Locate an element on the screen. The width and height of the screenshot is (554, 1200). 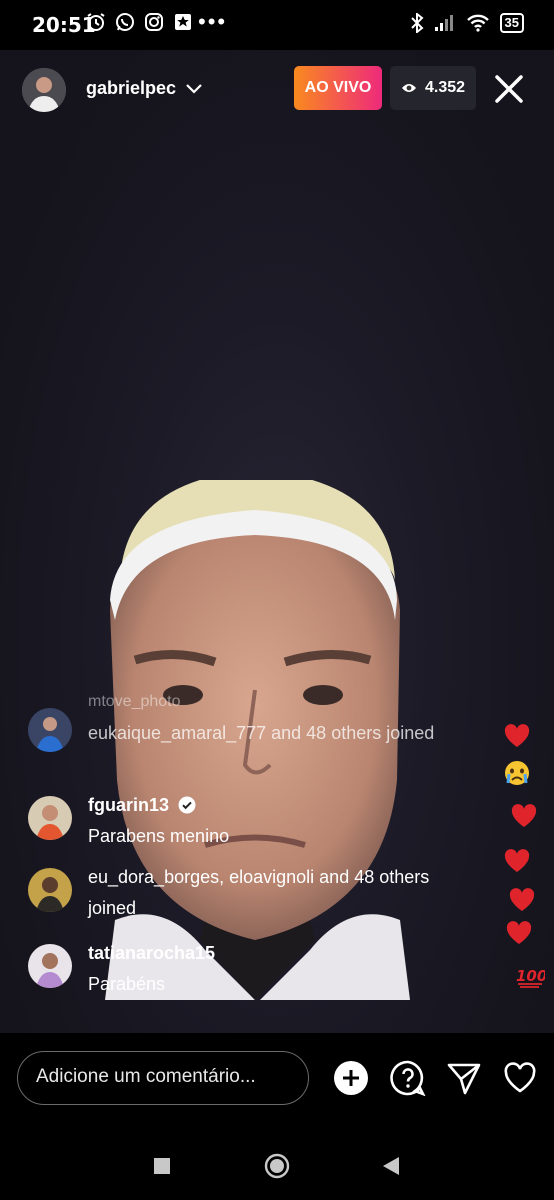
comment-username: fguarin13 is located at coordinates (128, 805).